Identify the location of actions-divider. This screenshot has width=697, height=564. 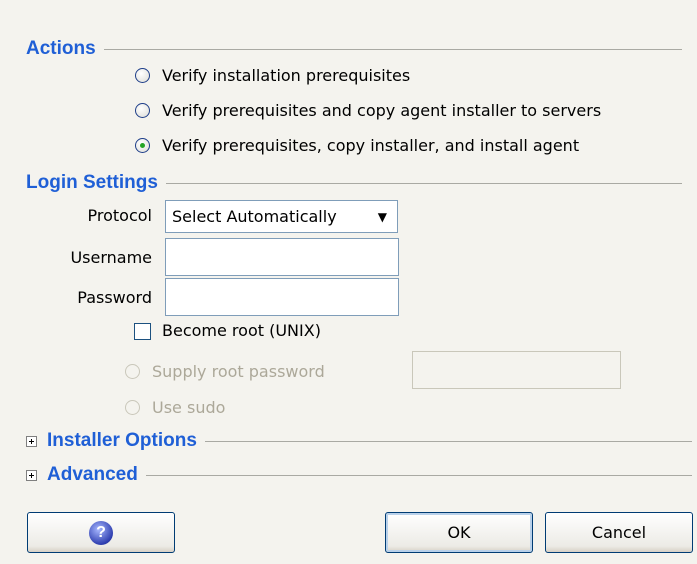
(392, 49).